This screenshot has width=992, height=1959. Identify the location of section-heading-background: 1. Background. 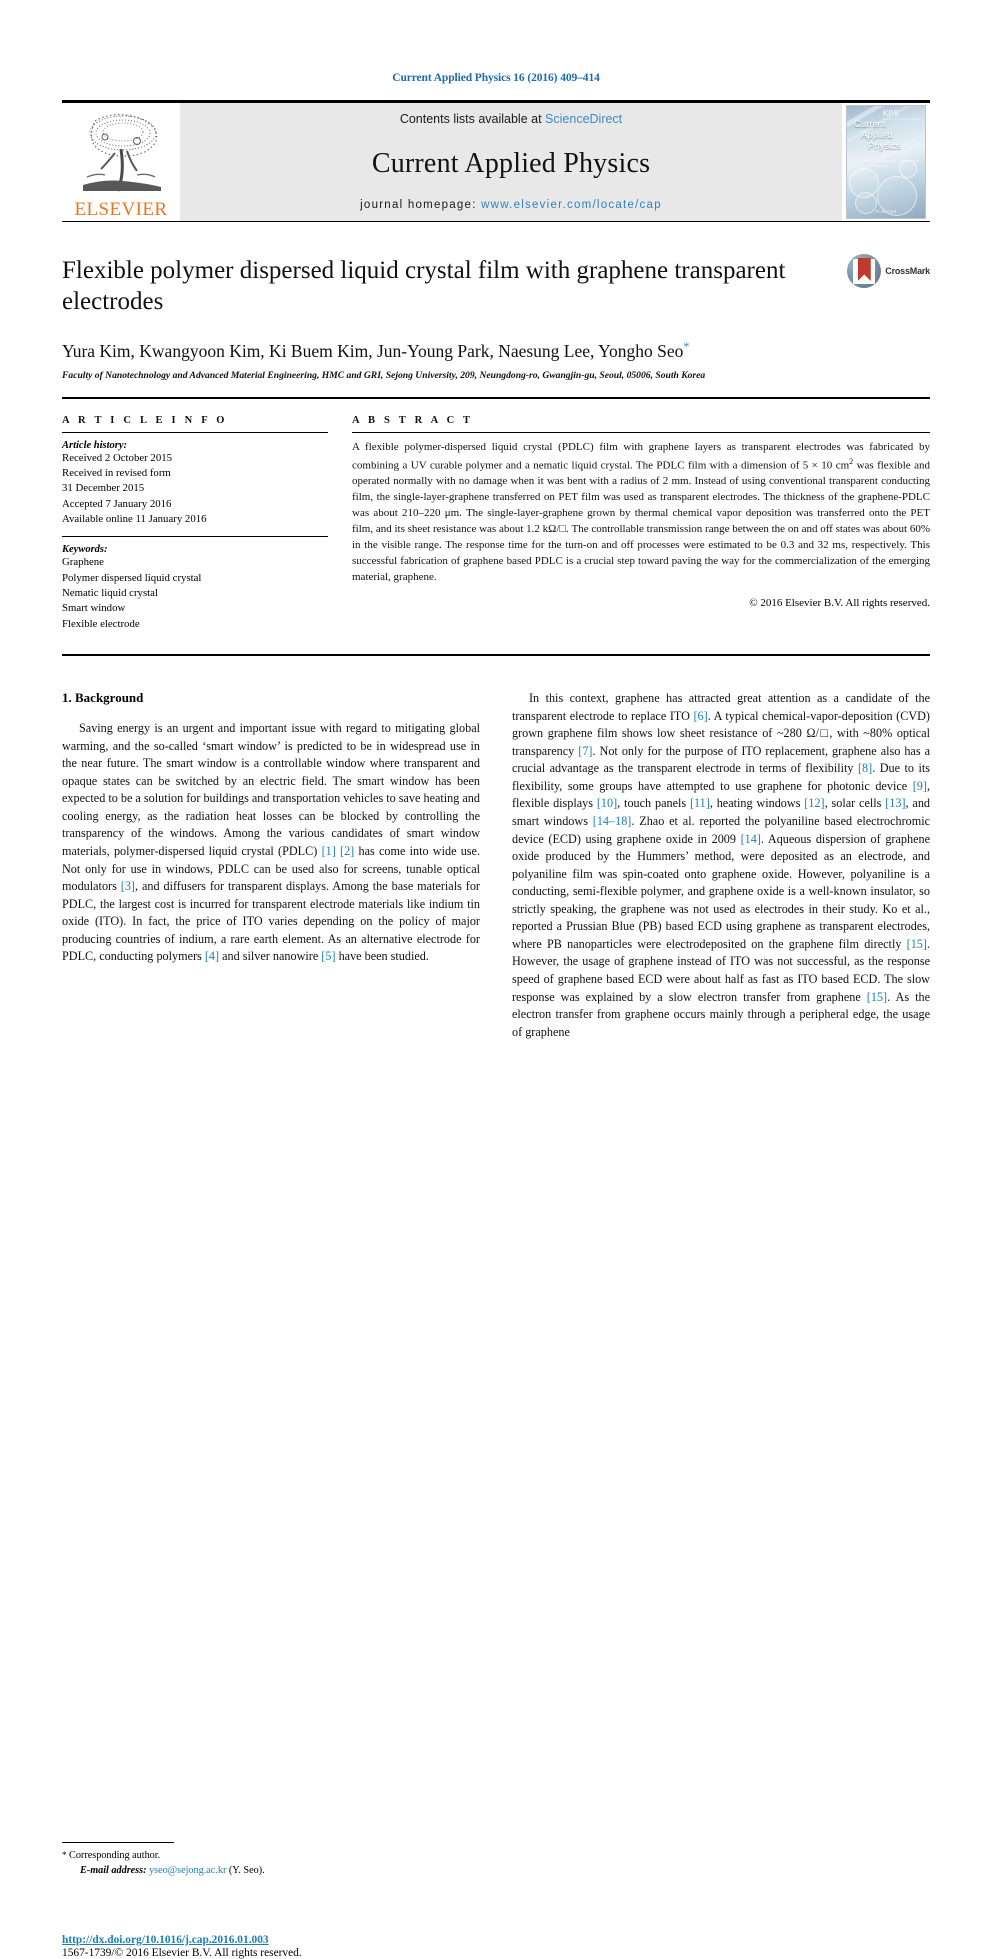
(103, 698).